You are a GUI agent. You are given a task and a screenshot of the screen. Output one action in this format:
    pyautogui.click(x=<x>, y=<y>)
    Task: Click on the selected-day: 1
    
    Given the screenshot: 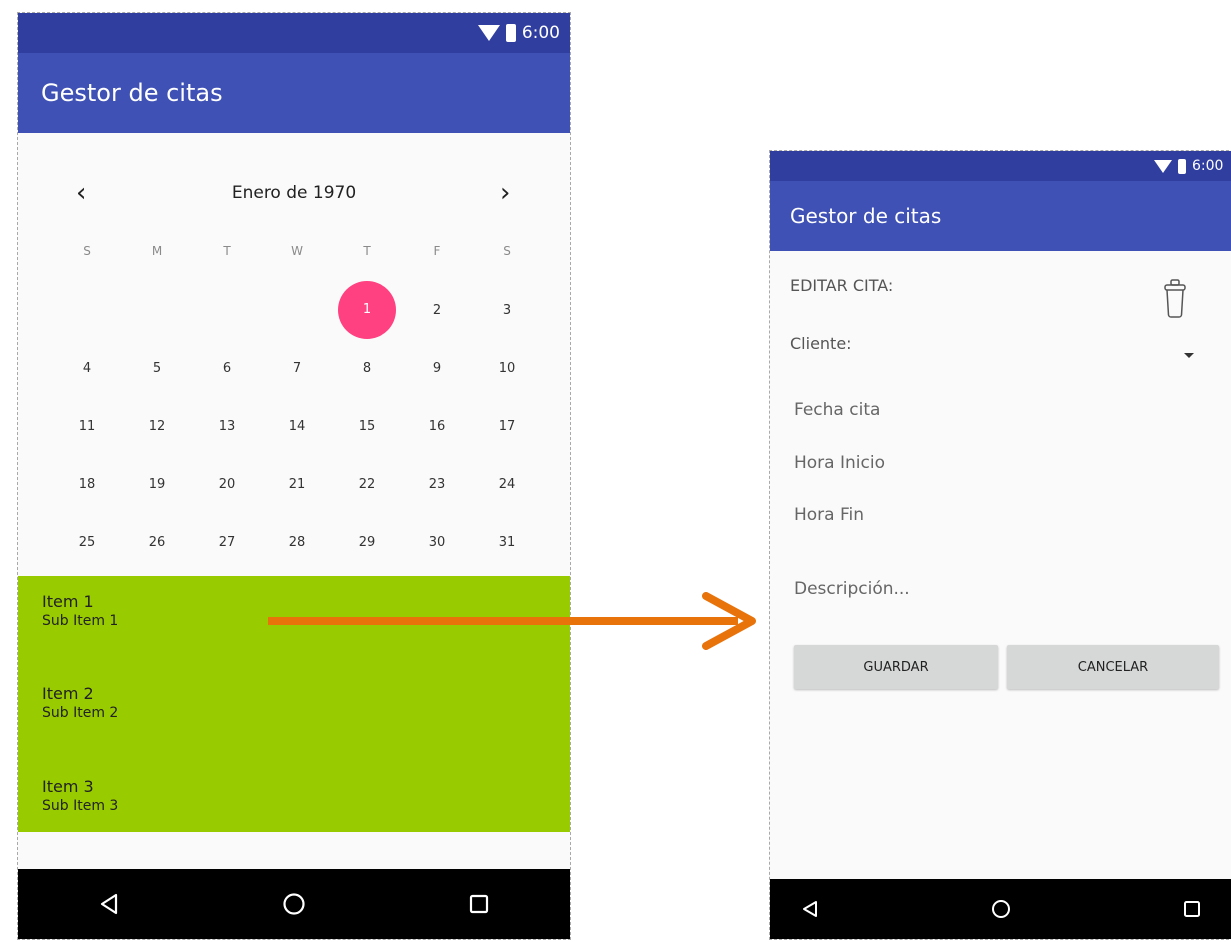 What is the action you would take?
    pyautogui.click(x=367, y=310)
    